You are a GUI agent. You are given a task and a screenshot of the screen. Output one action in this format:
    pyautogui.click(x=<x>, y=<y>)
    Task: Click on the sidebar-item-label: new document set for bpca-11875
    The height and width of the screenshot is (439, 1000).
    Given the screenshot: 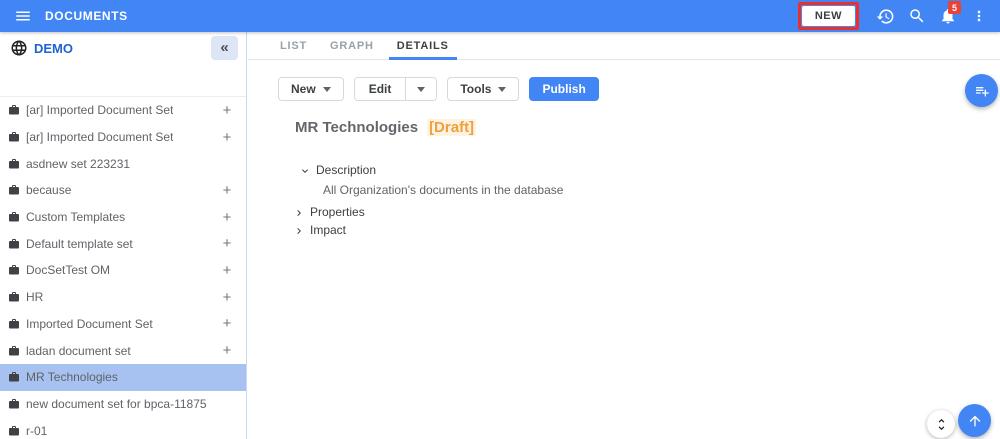 What is the action you would take?
    pyautogui.click(x=116, y=403)
    